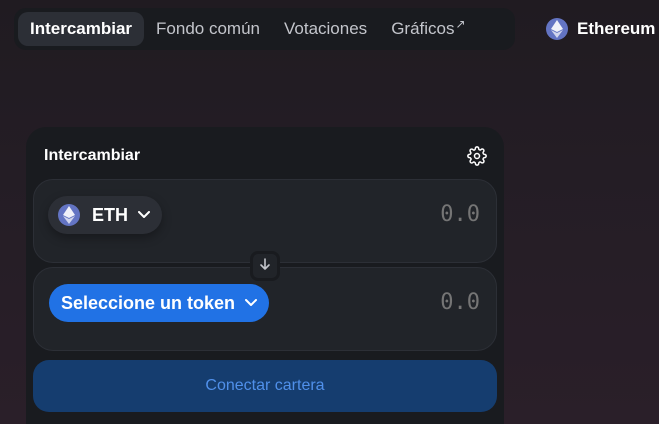 The image size is (659, 424). I want to click on network-selector: Ethereum, so click(597, 29).